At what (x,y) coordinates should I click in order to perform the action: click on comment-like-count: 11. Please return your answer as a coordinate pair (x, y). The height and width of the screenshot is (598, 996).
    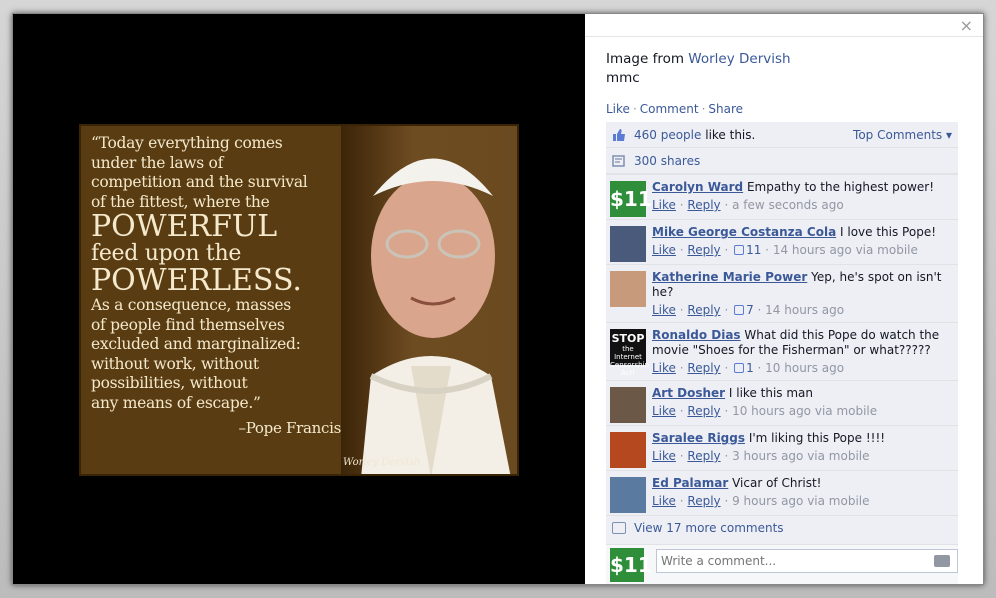
    Looking at the image, I should click on (753, 250).